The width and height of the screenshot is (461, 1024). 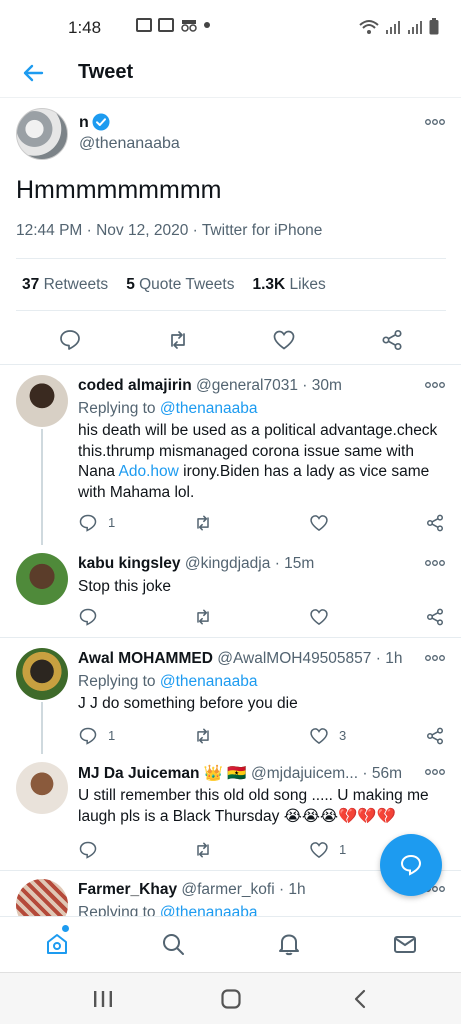 I want to click on wifi-icon, so click(x=369, y=27).